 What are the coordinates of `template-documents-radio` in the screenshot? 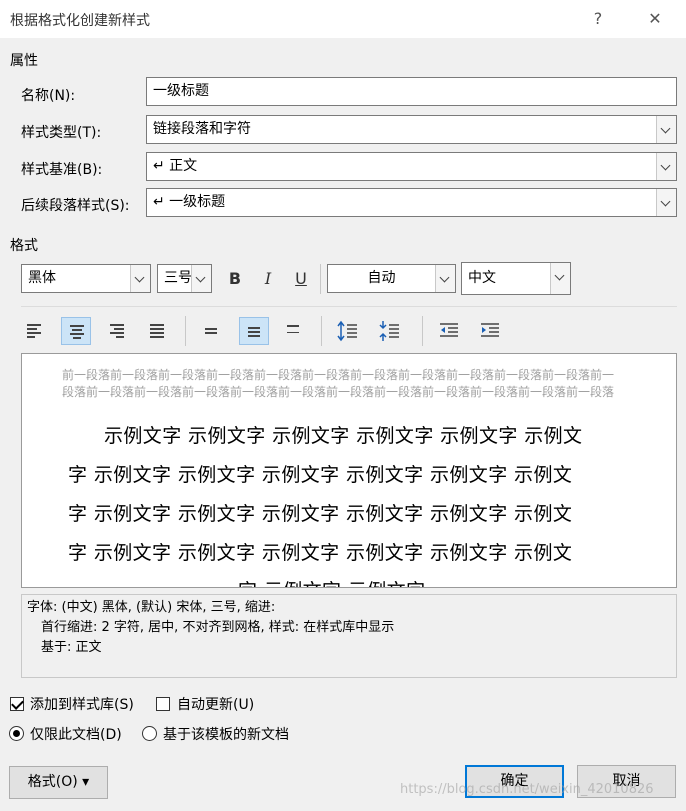 It's located at (149, 733).